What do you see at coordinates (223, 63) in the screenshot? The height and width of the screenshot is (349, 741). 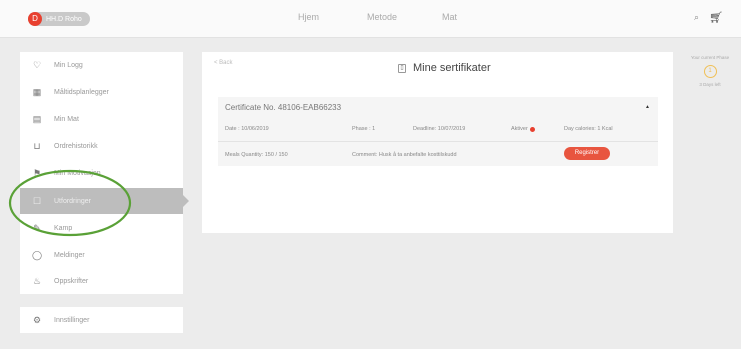 I see `back-link: < Back` at bounding box center [223, 63].